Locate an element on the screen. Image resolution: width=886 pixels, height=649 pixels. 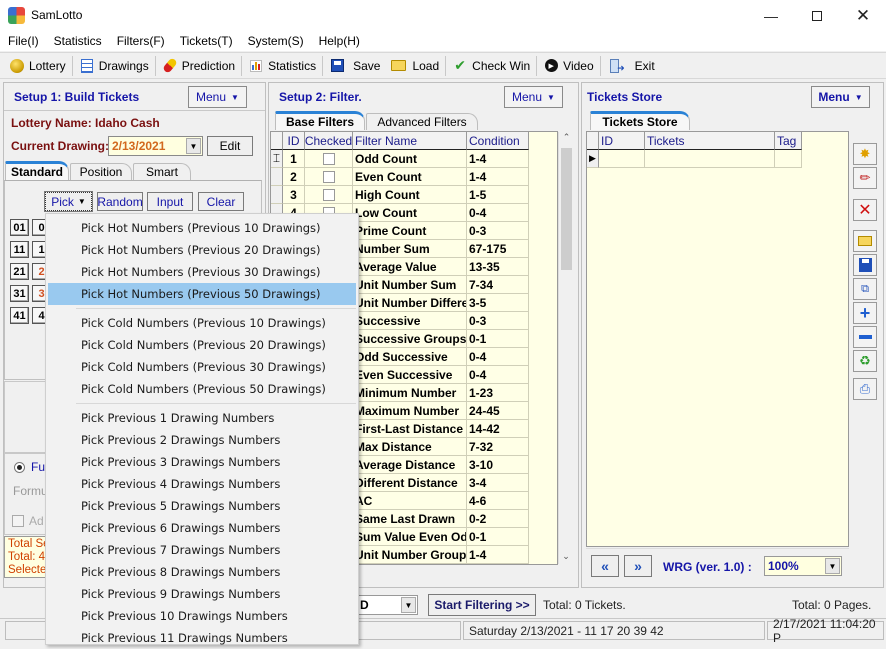
filter-condition-cell: 7-34 is located at coordinates (498, 285).